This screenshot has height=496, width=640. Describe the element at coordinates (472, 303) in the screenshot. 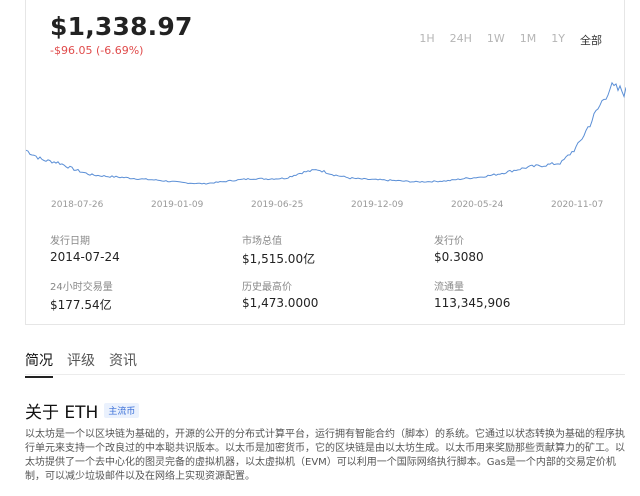

I see `stat-value: 113,345,906` at that location.